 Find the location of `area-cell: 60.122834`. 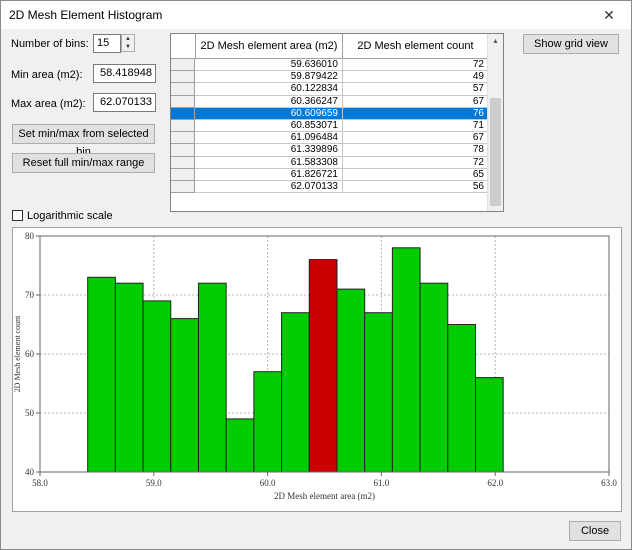

area-cell: 60.122834 is located at coordinates (269, 89).